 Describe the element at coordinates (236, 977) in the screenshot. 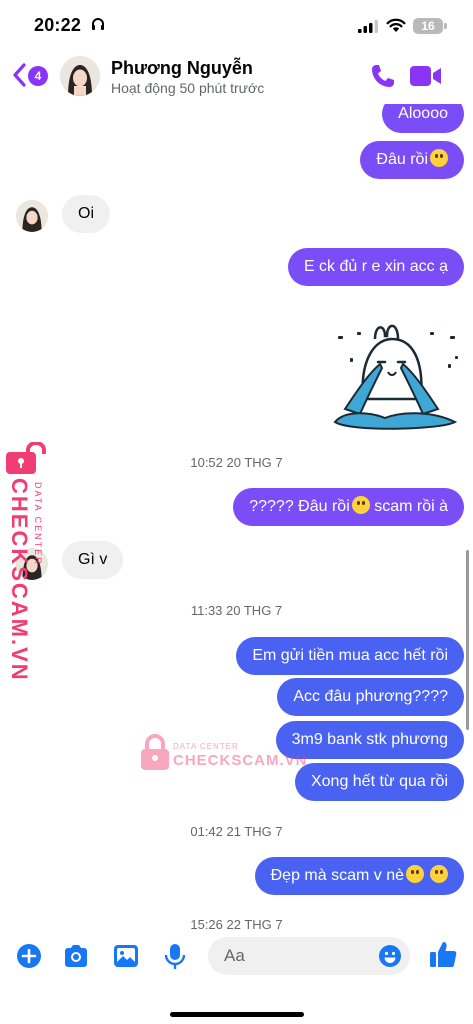

I see `message-composer: Aa` at that location.